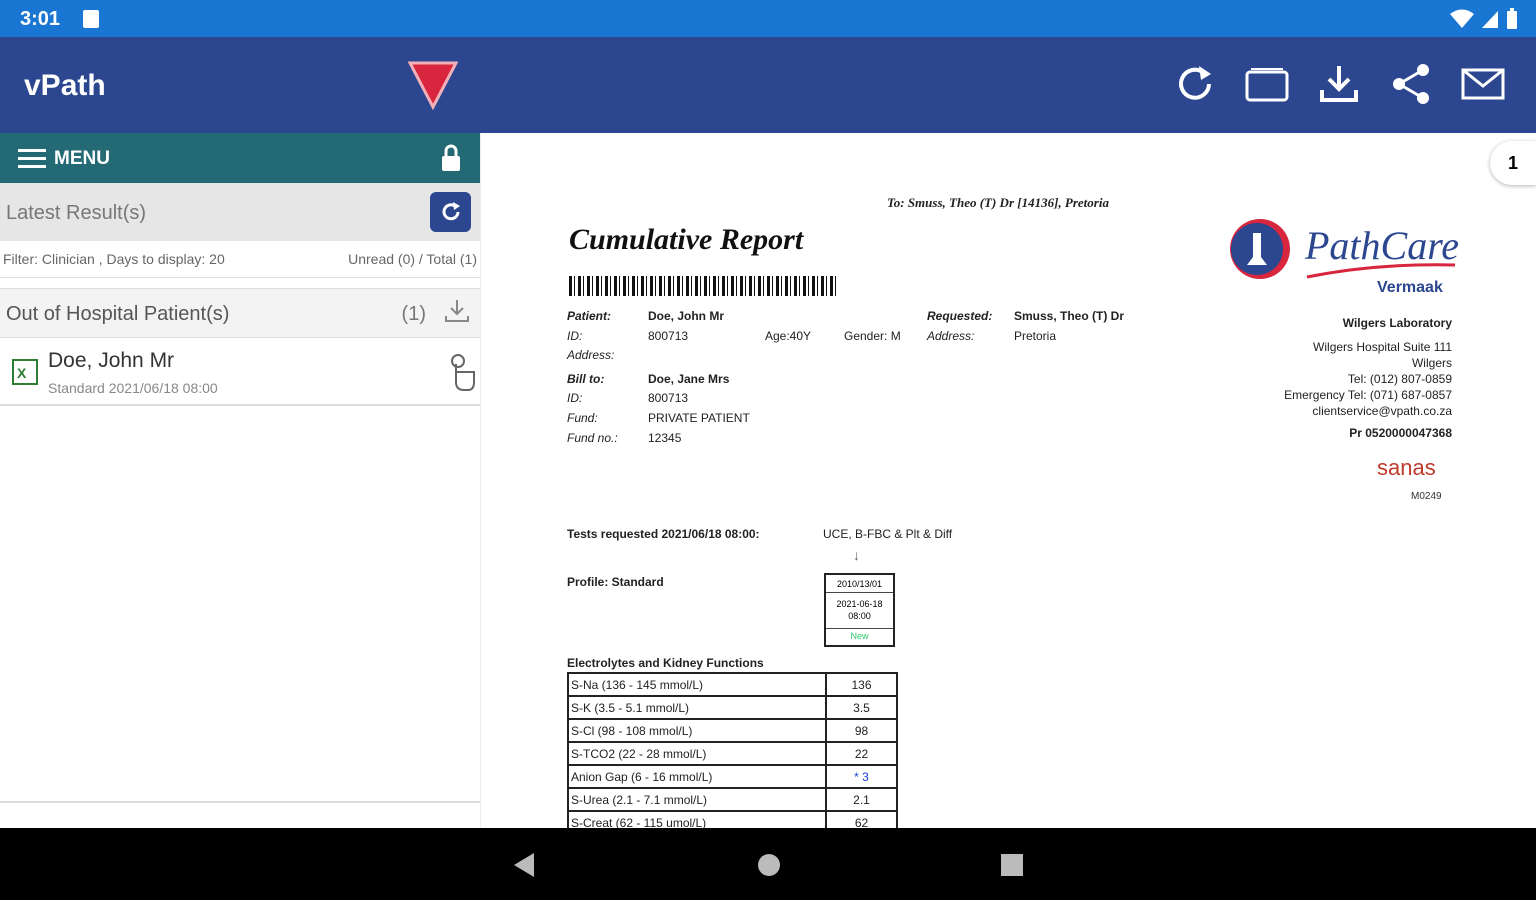  What do you see at coordinates (32, 159) in the screenshot?
I see `hamburger-icon` at bounding box center [32, 159].